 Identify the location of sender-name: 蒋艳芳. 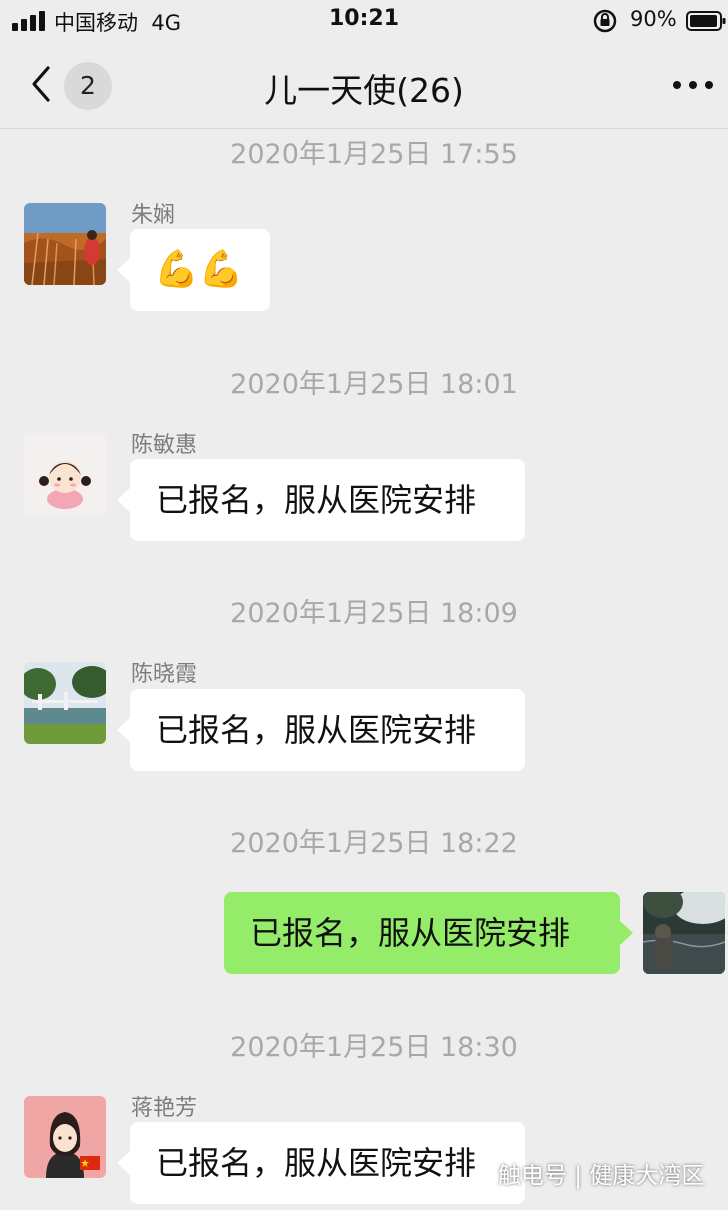
(164, 1108).